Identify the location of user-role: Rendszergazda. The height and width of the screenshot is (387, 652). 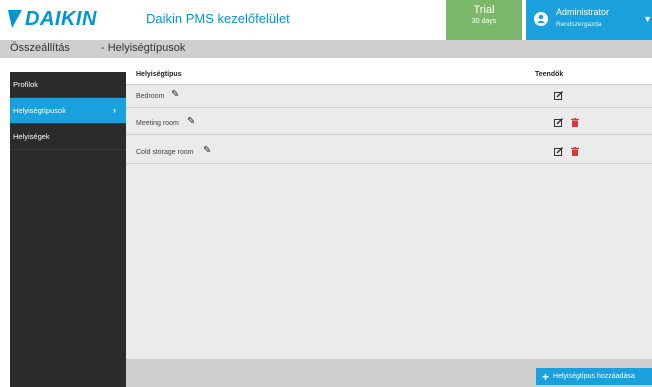
(579, 24).